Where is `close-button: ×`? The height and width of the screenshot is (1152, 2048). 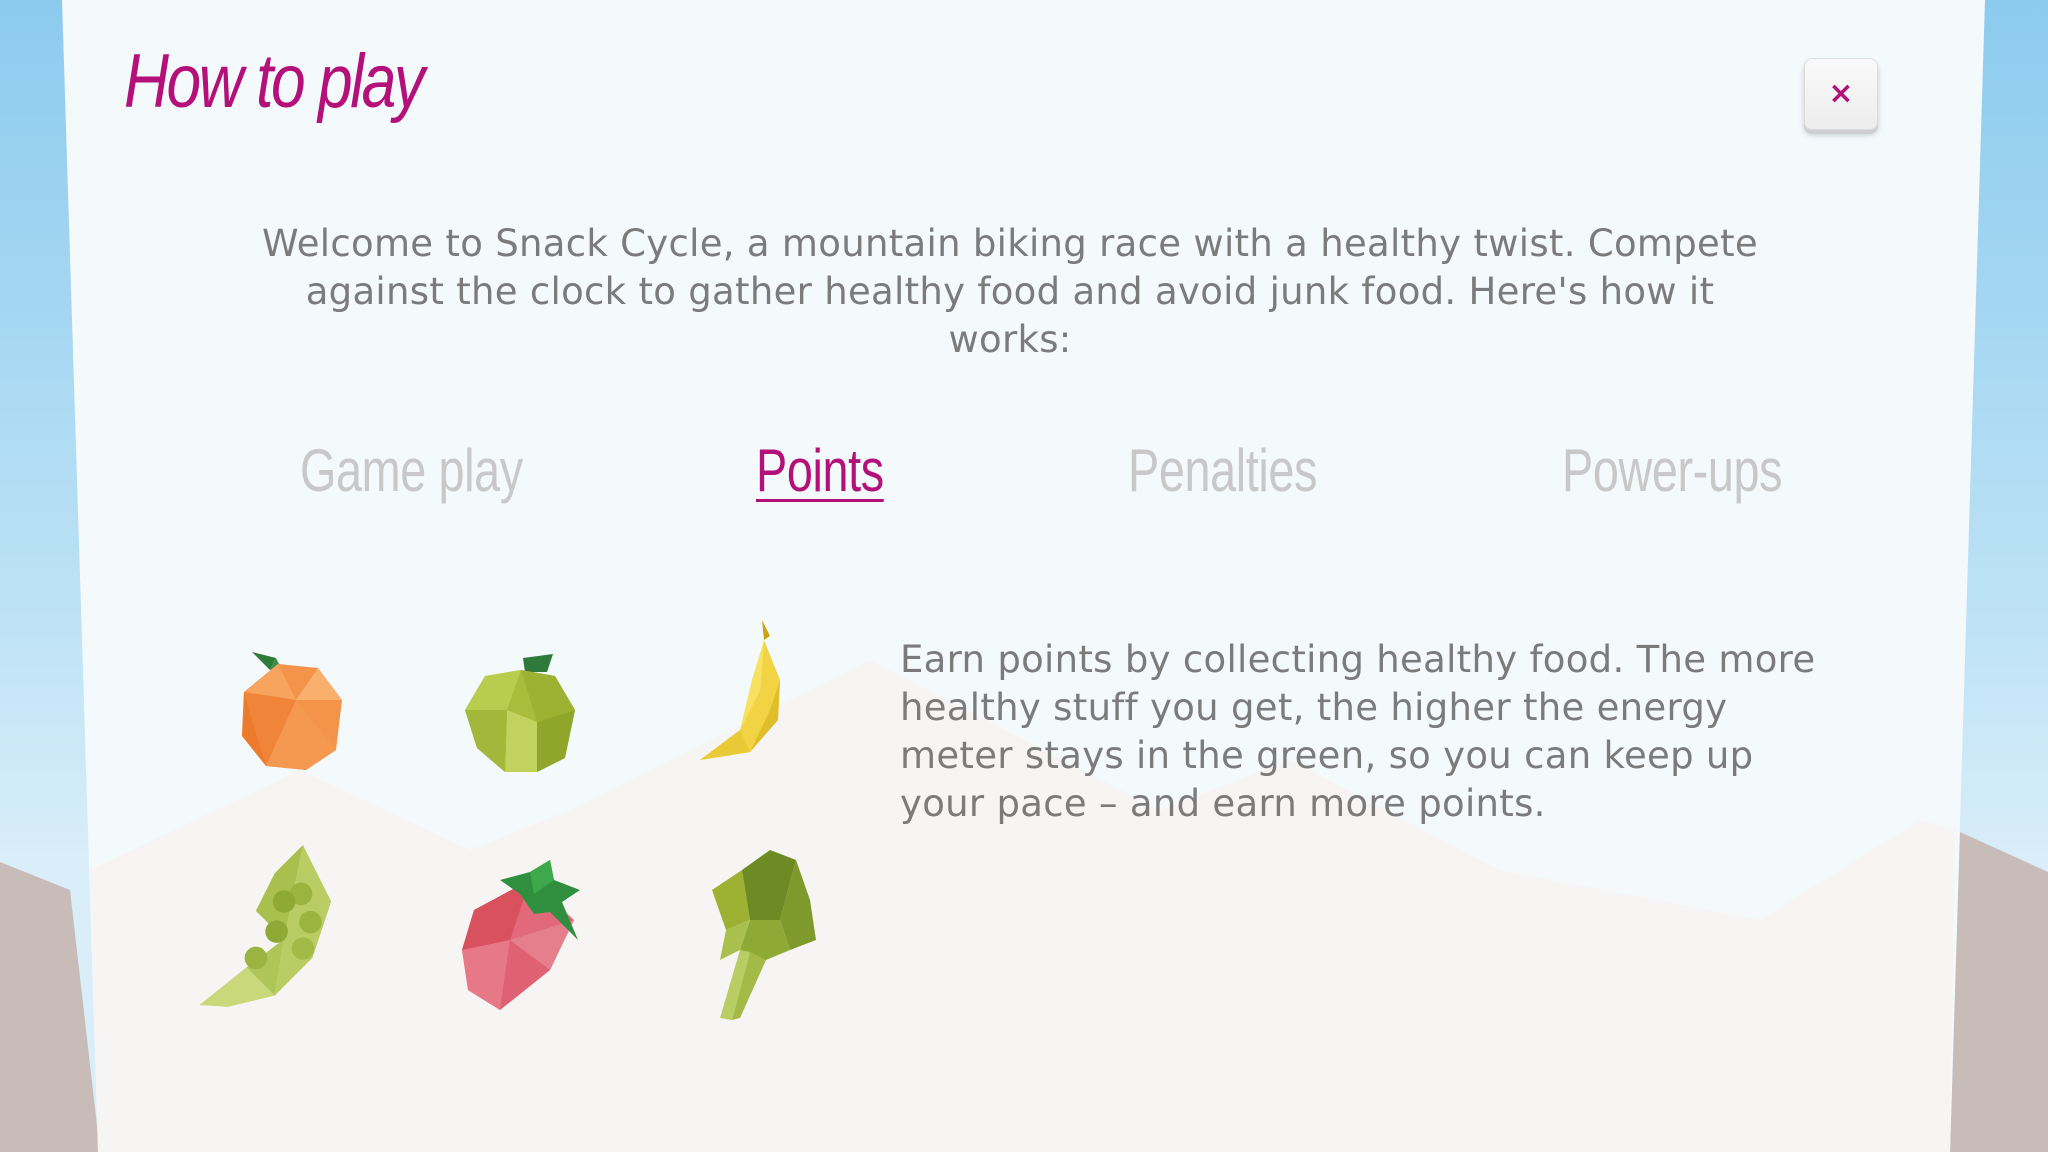 close-button: × is located at coordinates (1841, 94).